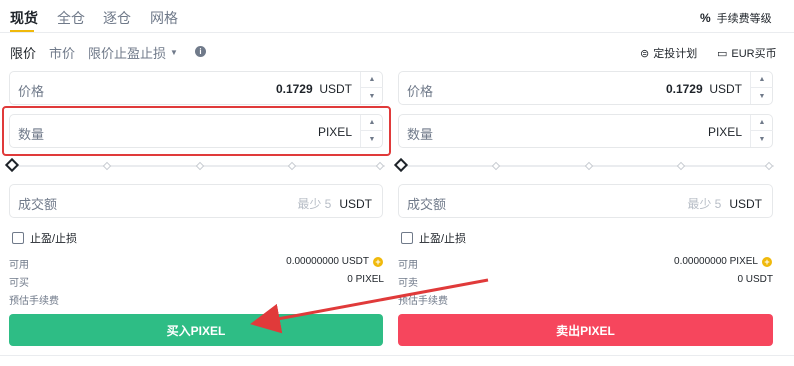  What do you see at coordinates (369, 306) in the screenshot?
I see `annotation-arrow-icon` at bounding box center [369, 306].